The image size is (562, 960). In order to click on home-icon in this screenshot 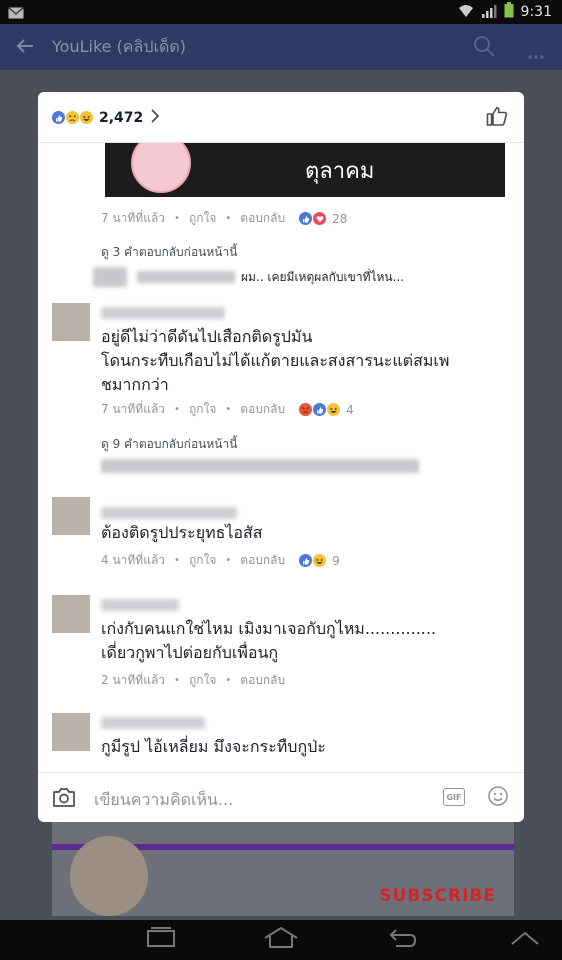, I will do `click(281, 940)`.